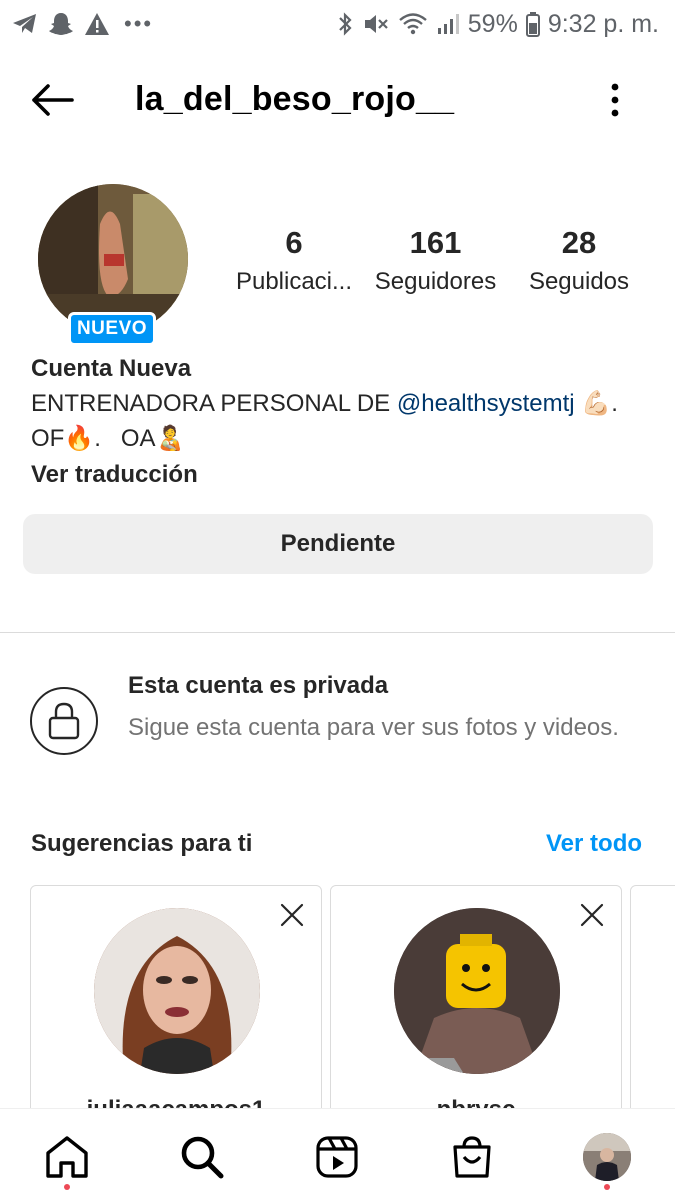 The height and width of the screenshot is (1200, 675). Describe the element at coordinates (112, 329) in the screenshot. I see `new-account-badge: NUEVO` at that location.